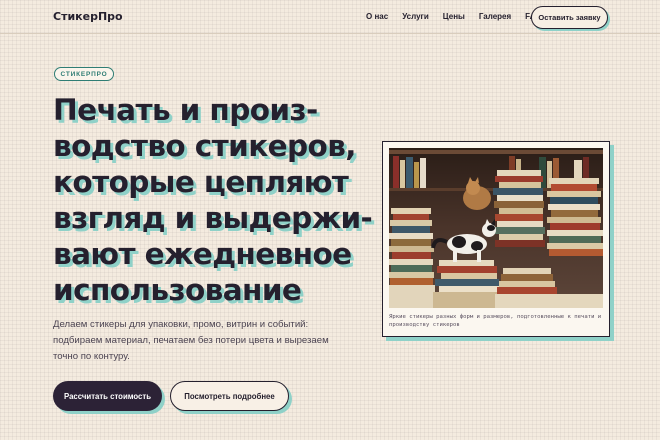 Image resolution: width=660 pixels, height=440 pixels. I want to click on site-logo: СтикерПро, so click(88, 16).